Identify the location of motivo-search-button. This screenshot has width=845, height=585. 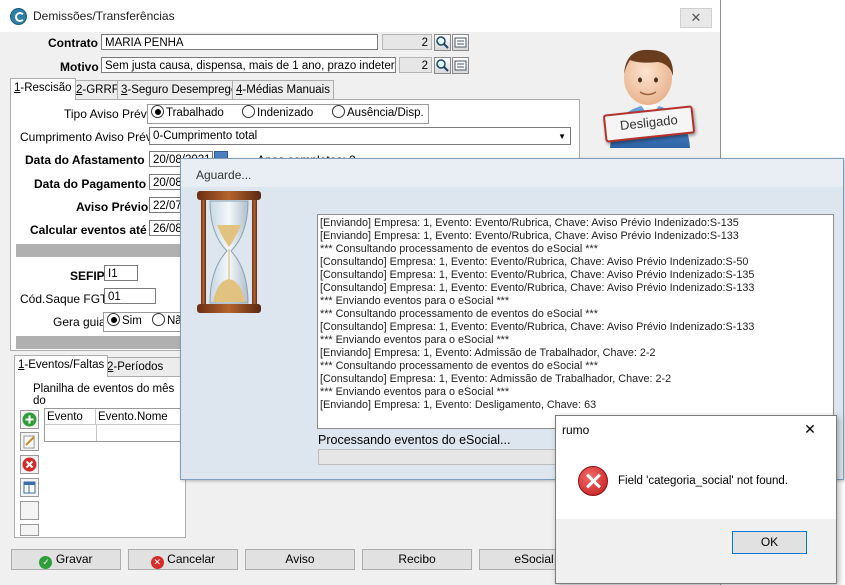
(442, 65).